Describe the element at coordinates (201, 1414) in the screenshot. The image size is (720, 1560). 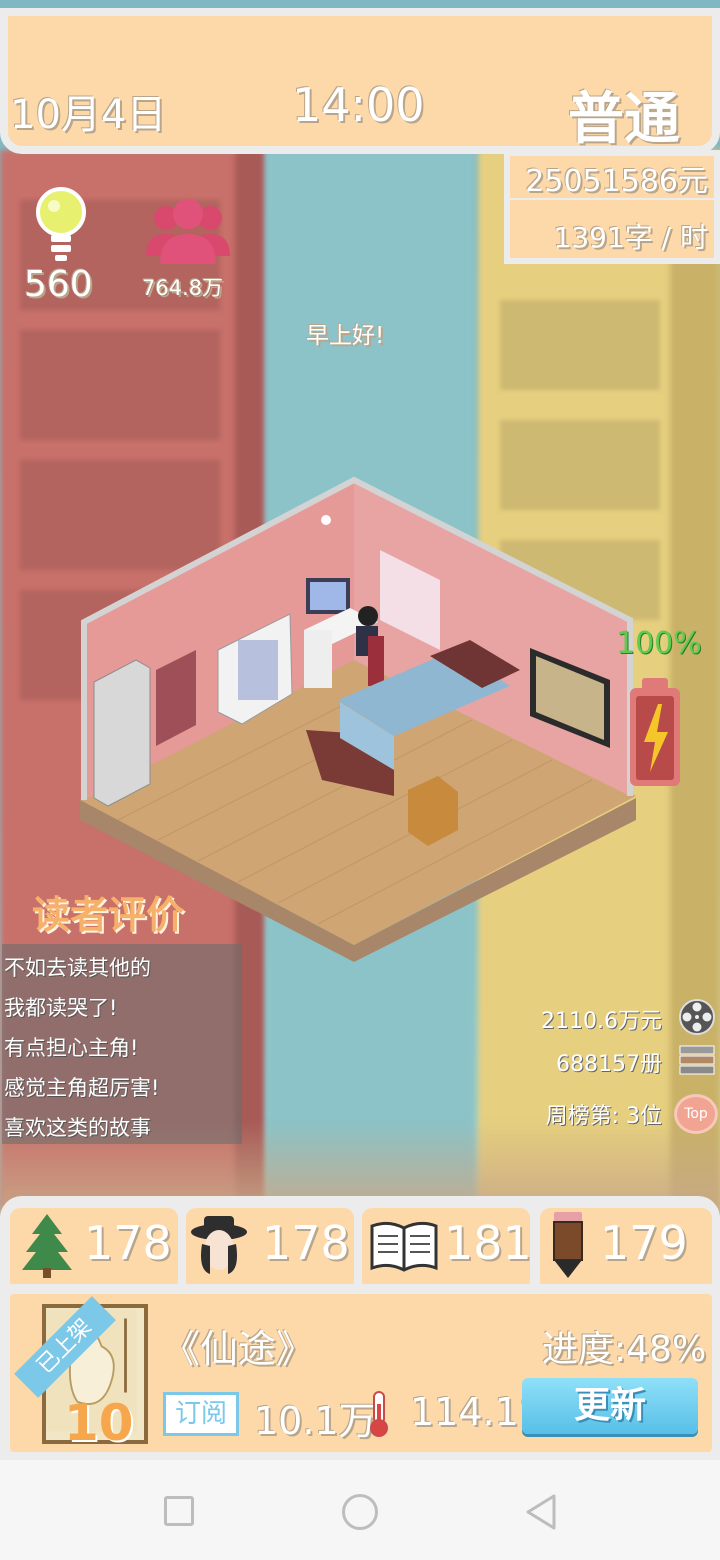
I see `subscribe-tag: 订阅` at that location.